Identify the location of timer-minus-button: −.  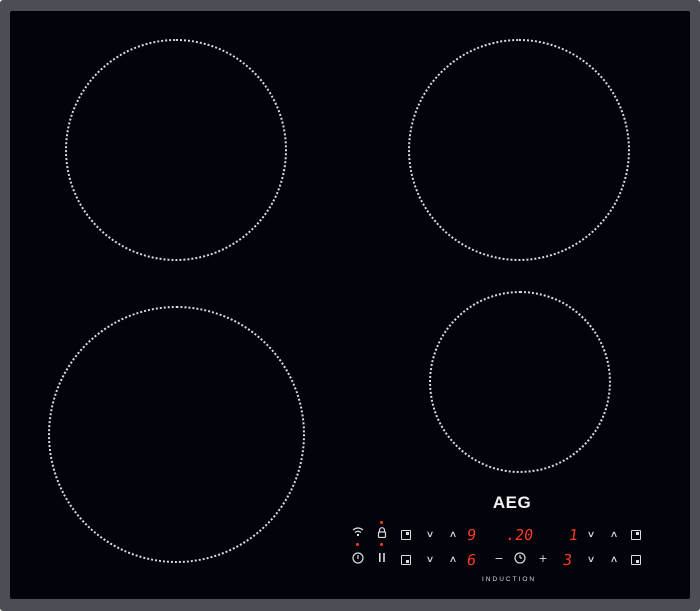
(499, 559).